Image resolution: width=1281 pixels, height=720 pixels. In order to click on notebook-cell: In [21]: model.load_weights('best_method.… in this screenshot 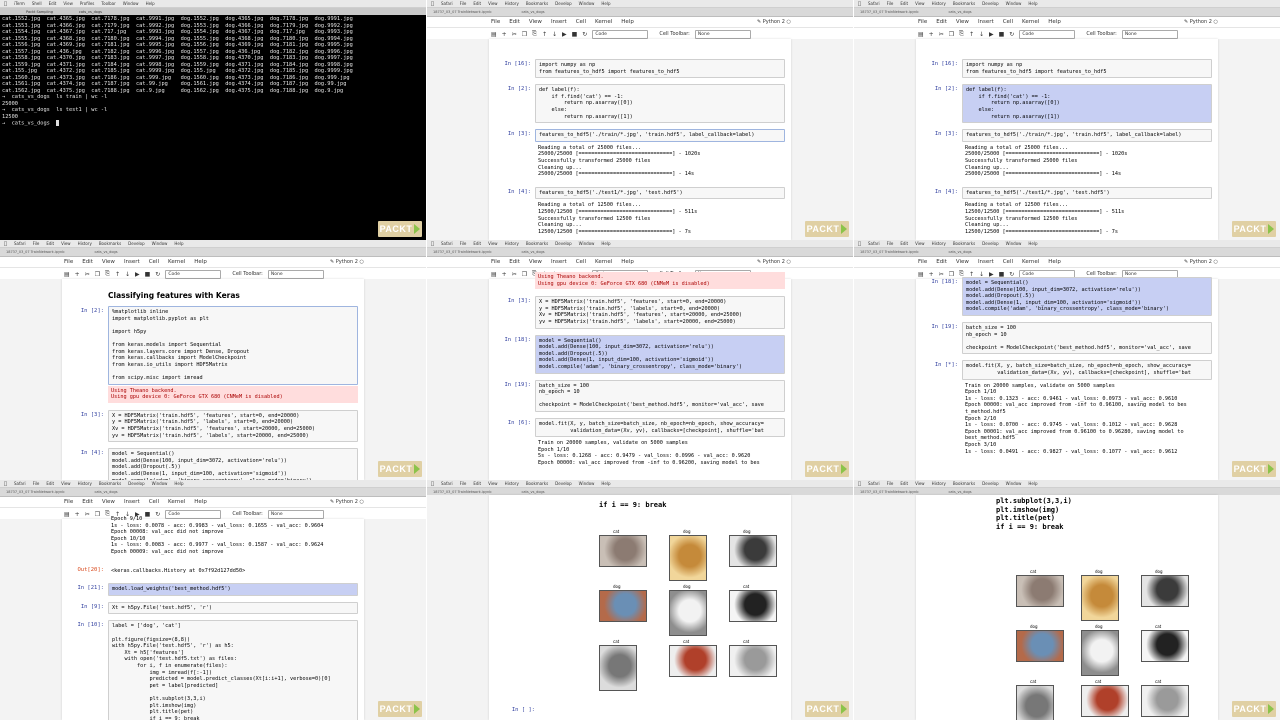, I will do `click(213, 589)`.